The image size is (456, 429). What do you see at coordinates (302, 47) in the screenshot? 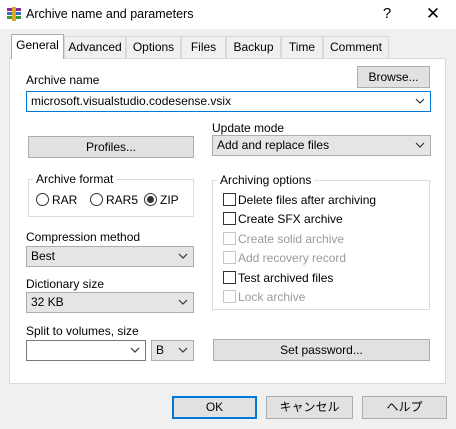
I see `tab-time: Time` at bounding box center [302, 47].